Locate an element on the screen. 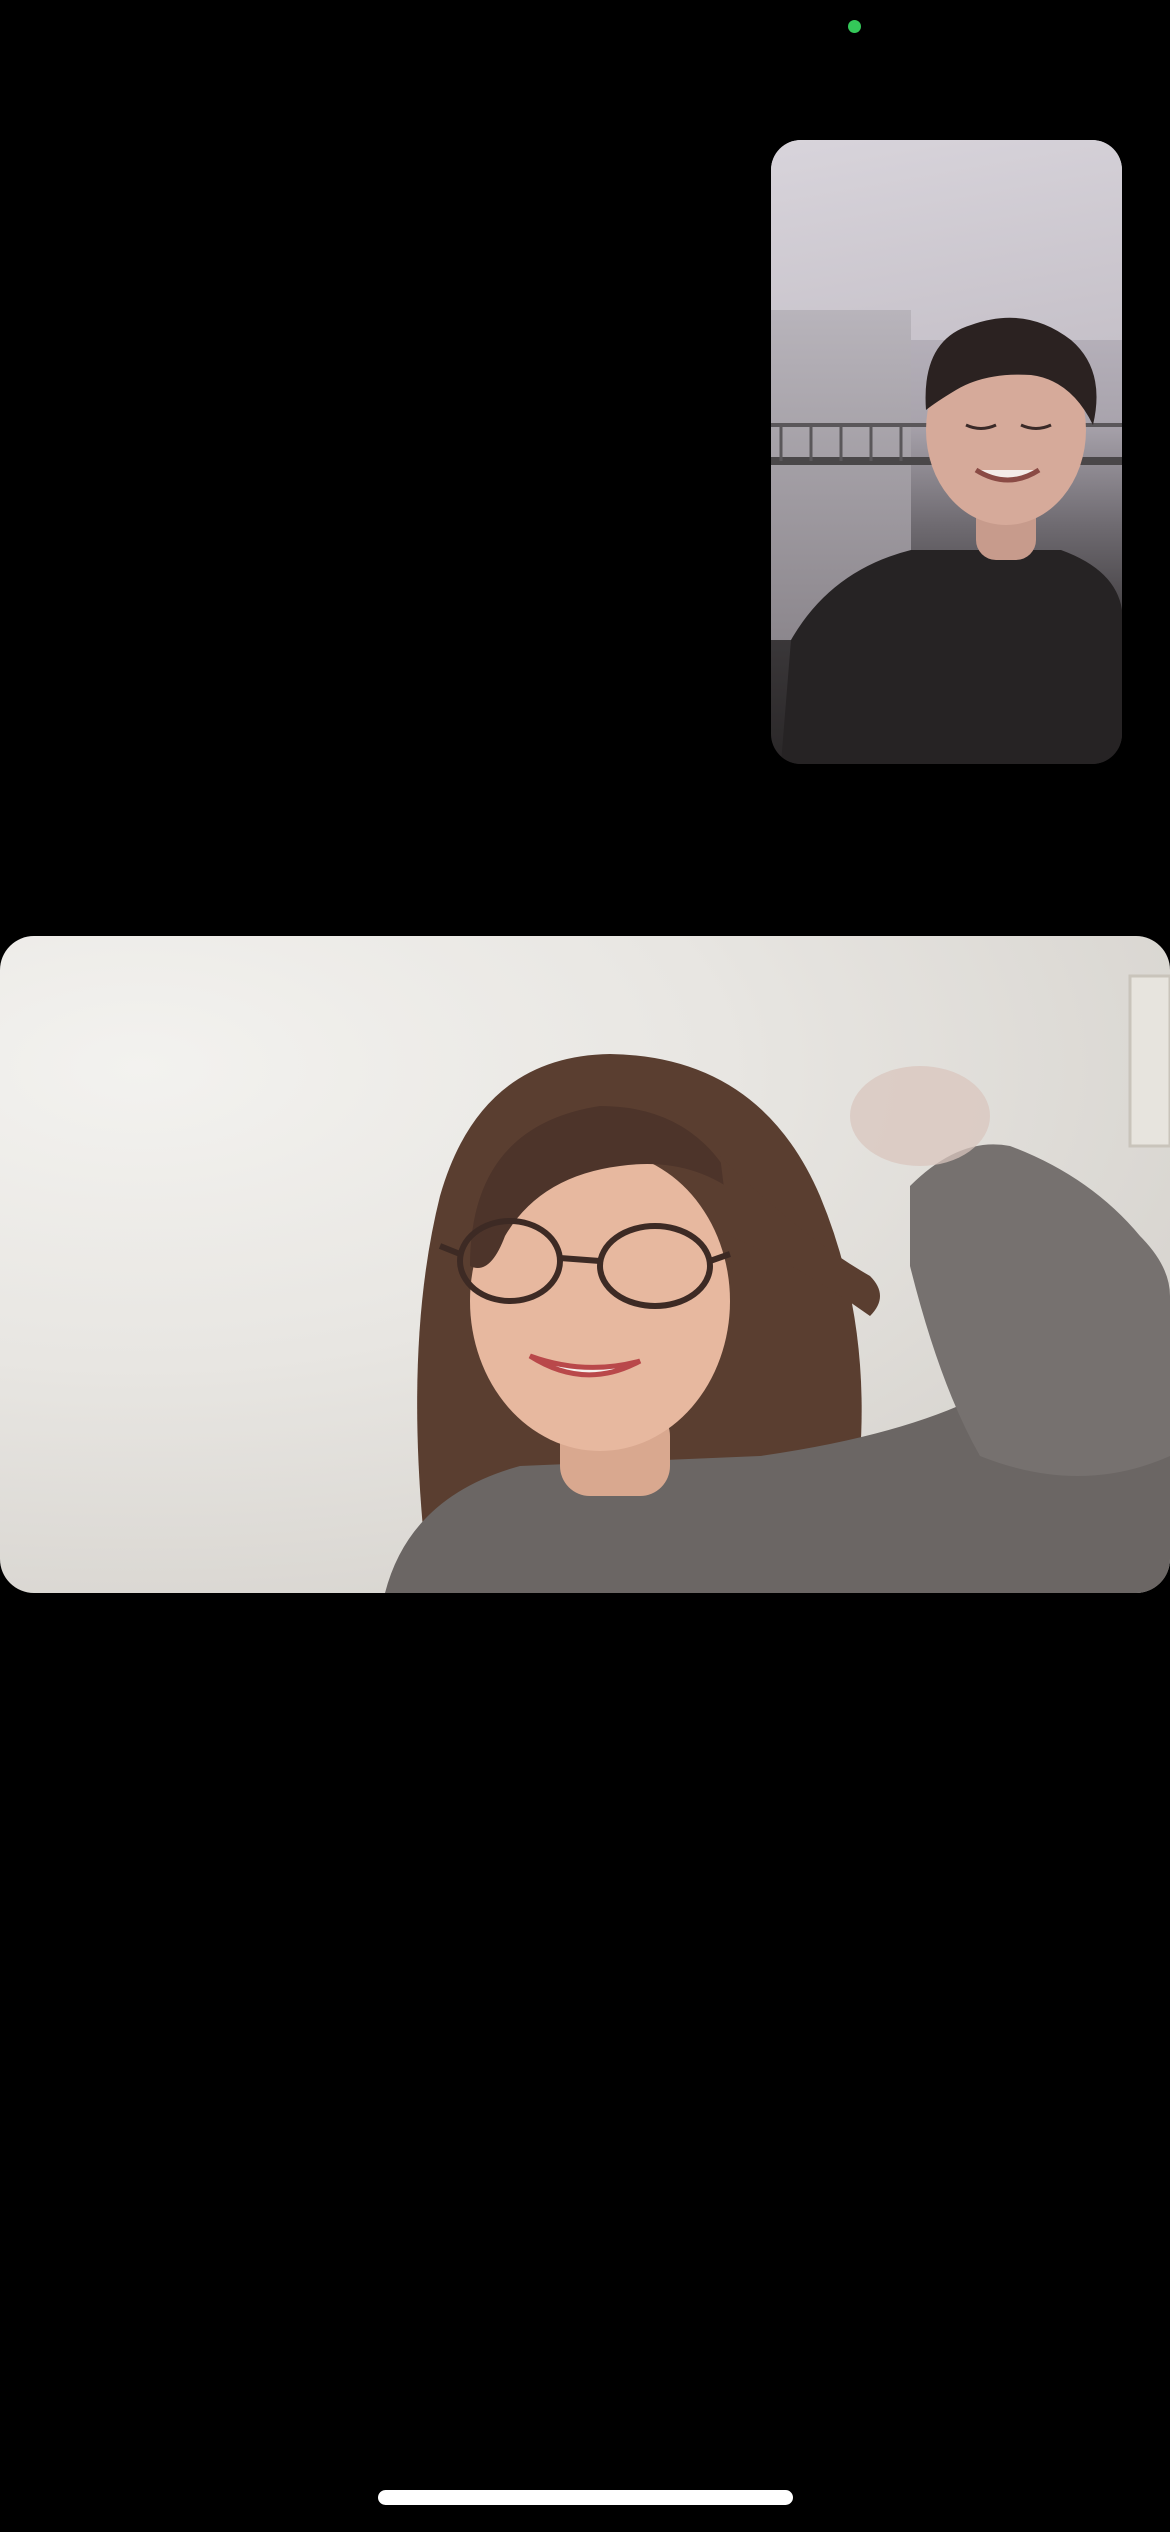  self-view-video-tile is located at coordinates (946, 452).